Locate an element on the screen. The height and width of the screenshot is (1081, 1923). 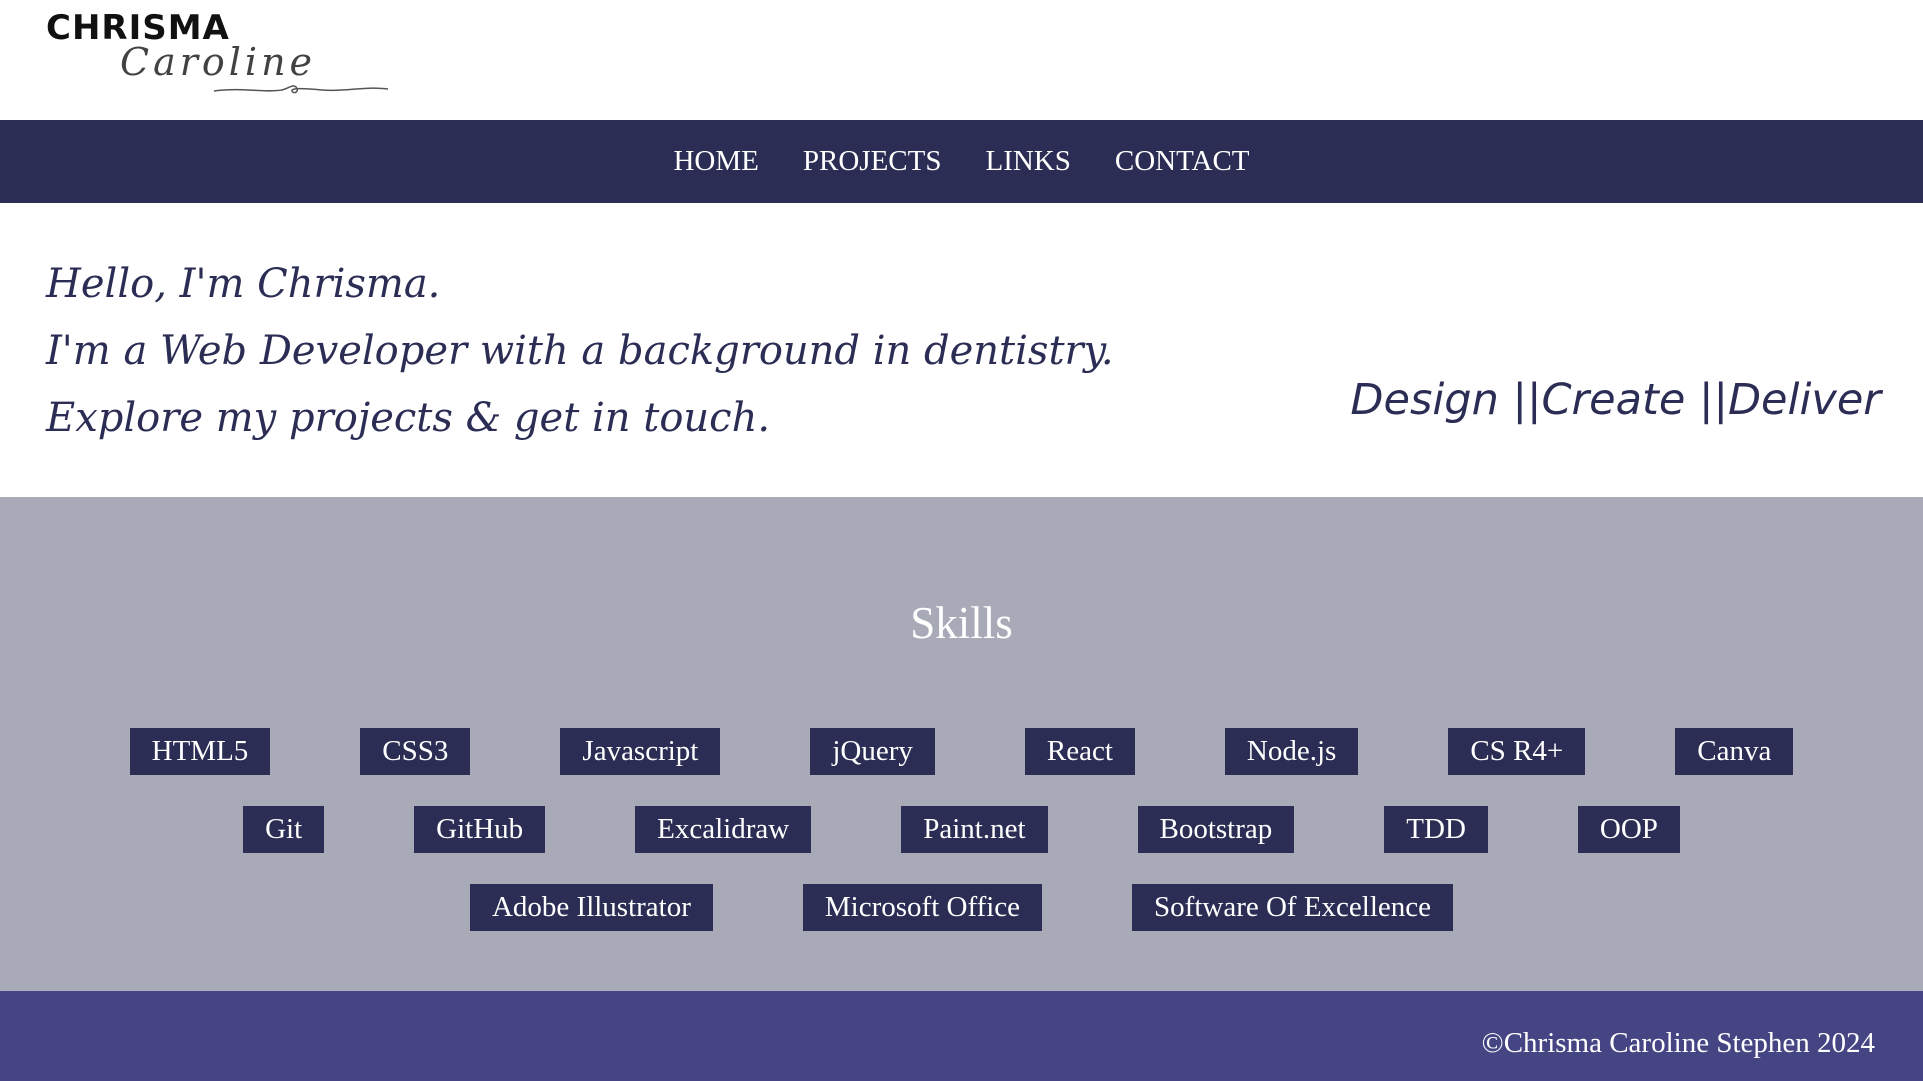
skill-badge: Canva is located at coordinates (1734, 751).